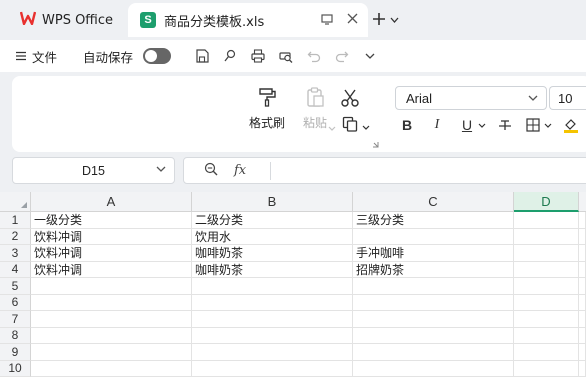 This screenshot has width=586, height=385. I want to click on table-cell: 二级分类, so click(272, 220).